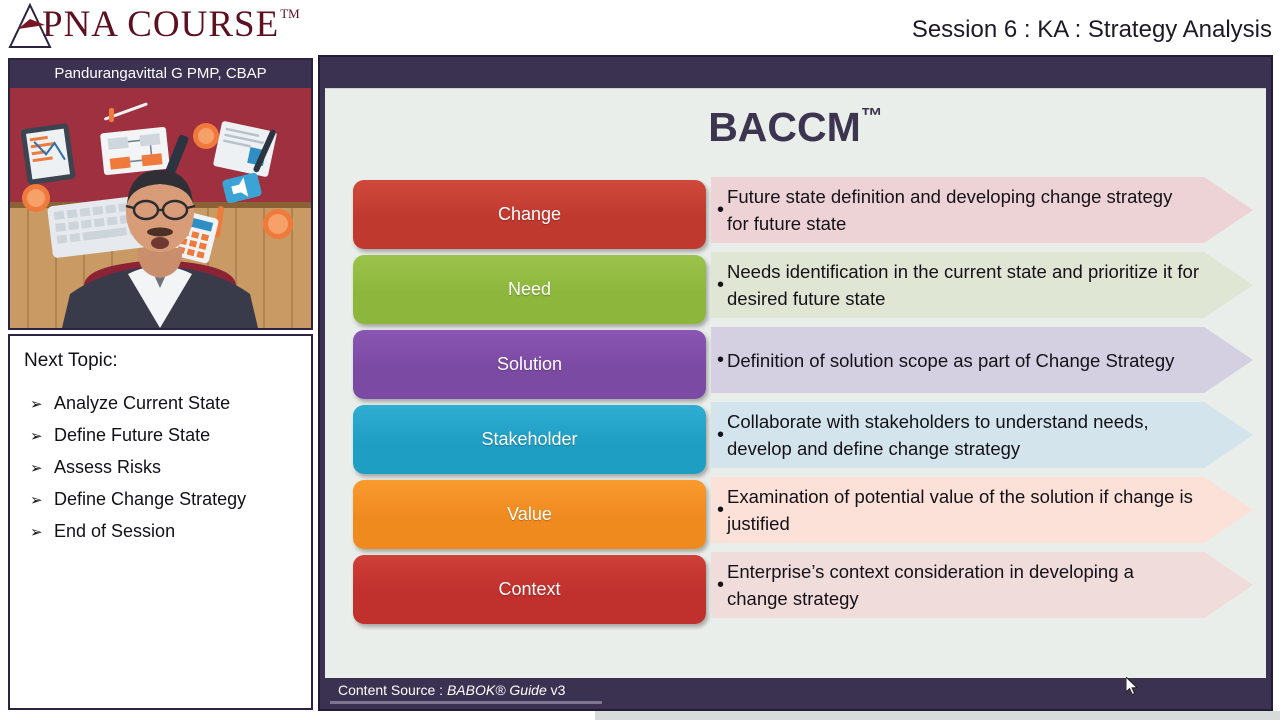 This screenshot has width=1280, height=720. I want to click on footer-version: v3, so click(556, 690).